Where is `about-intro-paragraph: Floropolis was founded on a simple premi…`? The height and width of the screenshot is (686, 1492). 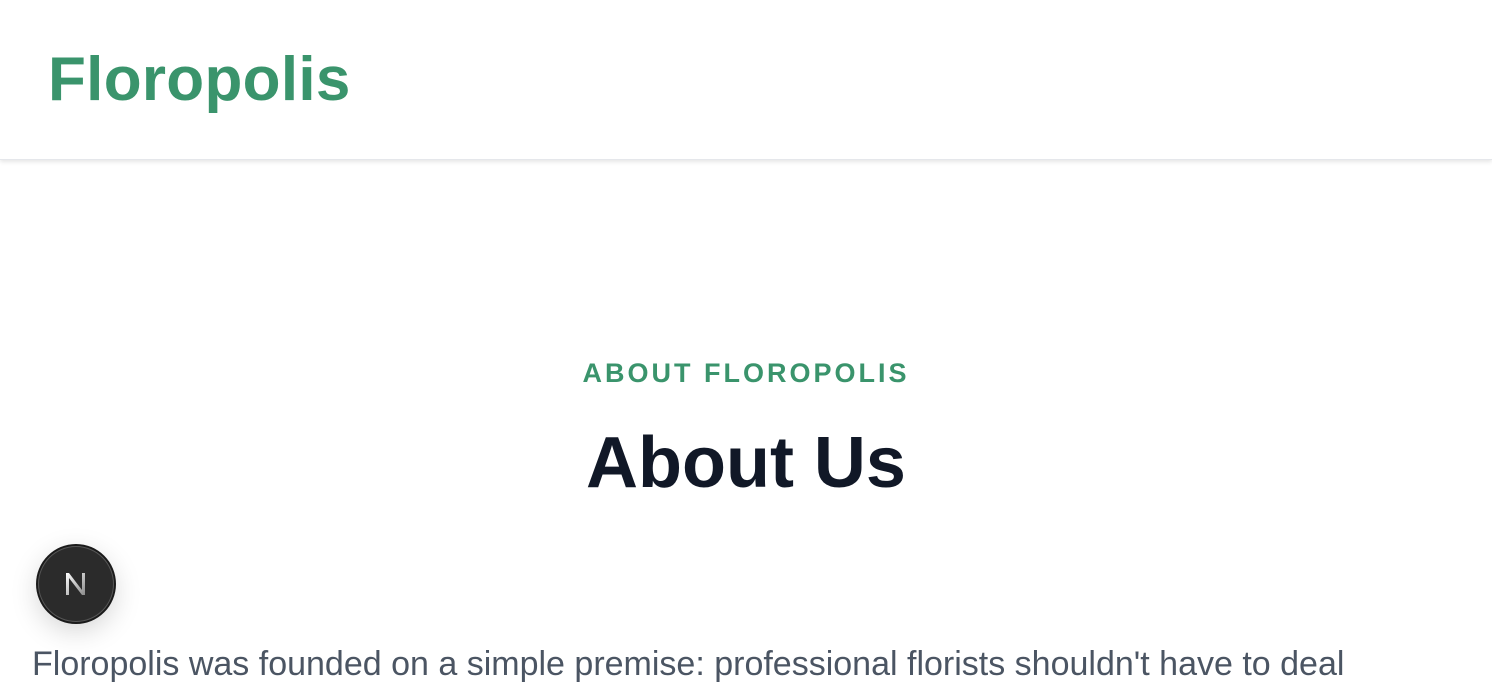
about-intro-paragraph: Floropolis was founded on a simple premi… is located at coordinates (688, 664).